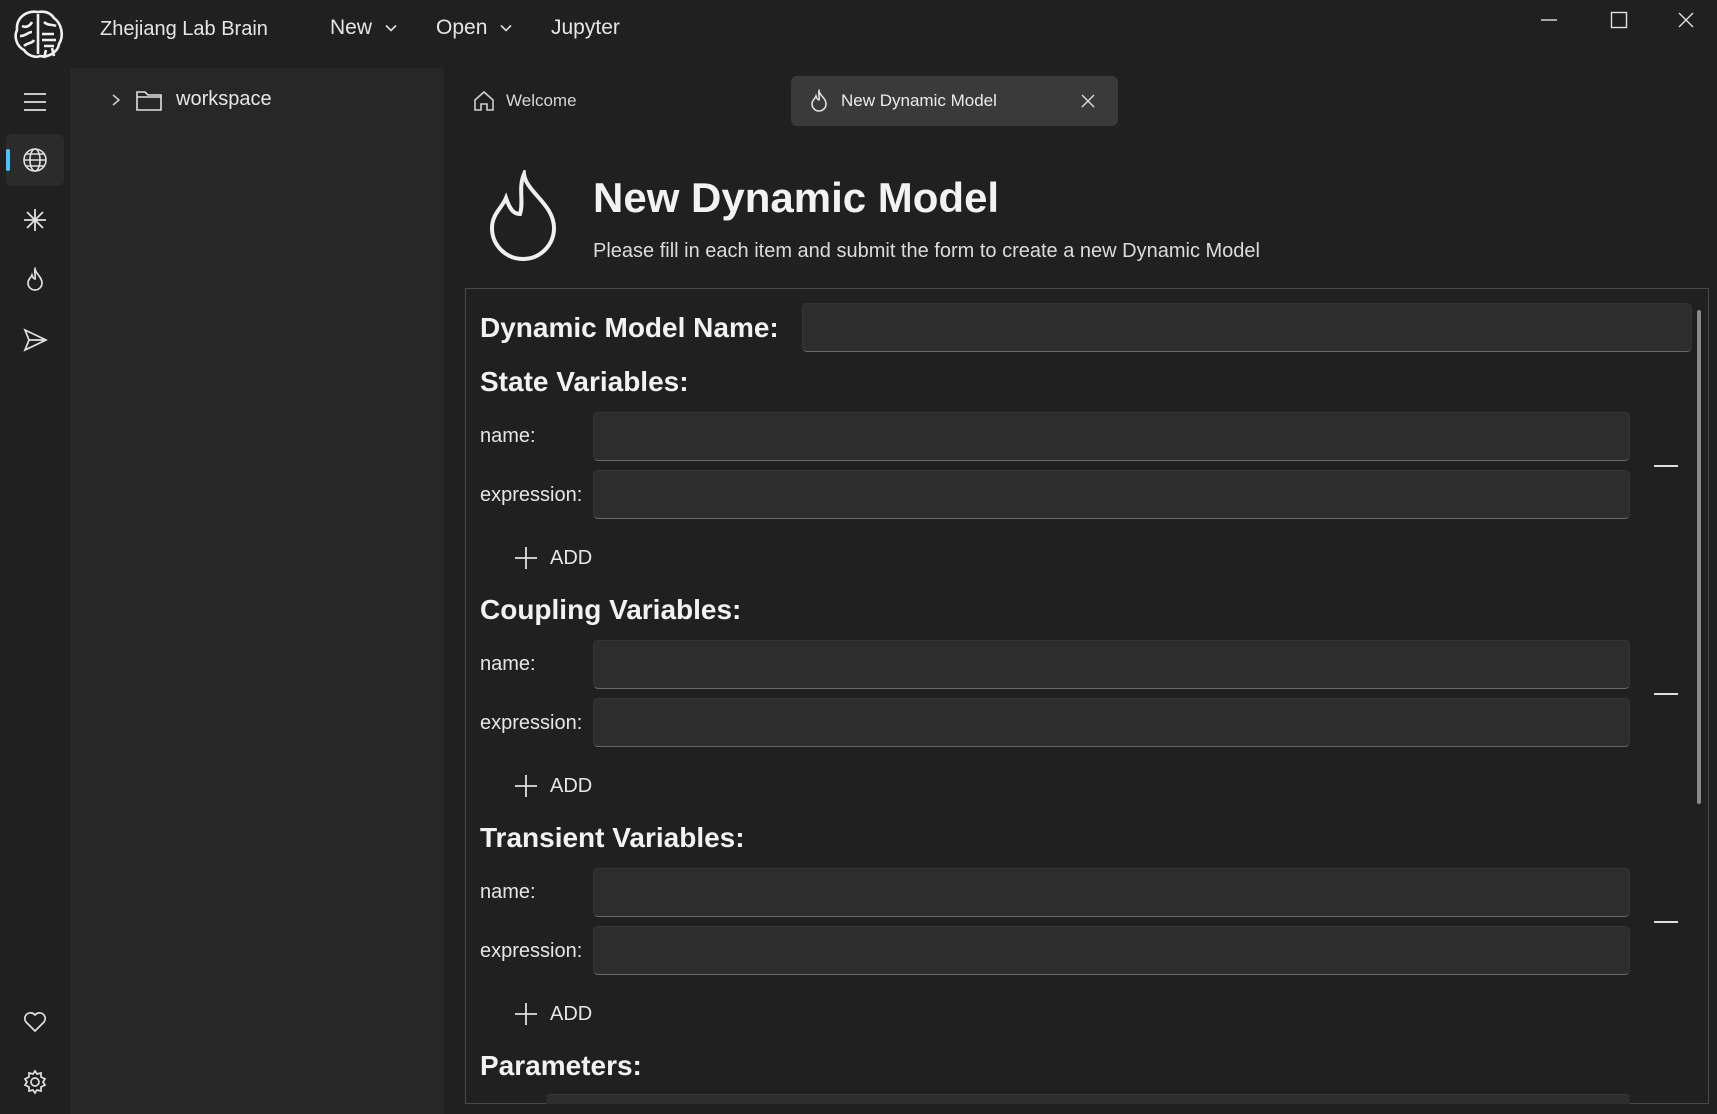  I want to click on activity-flame, so click(35, 280).